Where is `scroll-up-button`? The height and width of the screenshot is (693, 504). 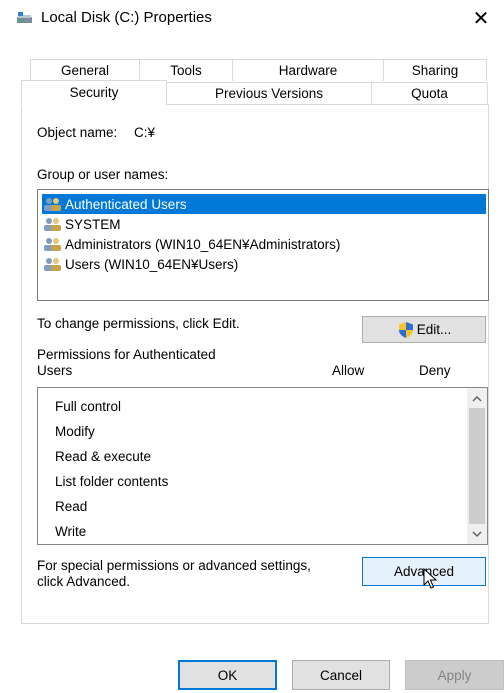
scroll-up-button is located at coordinates (477, 398).